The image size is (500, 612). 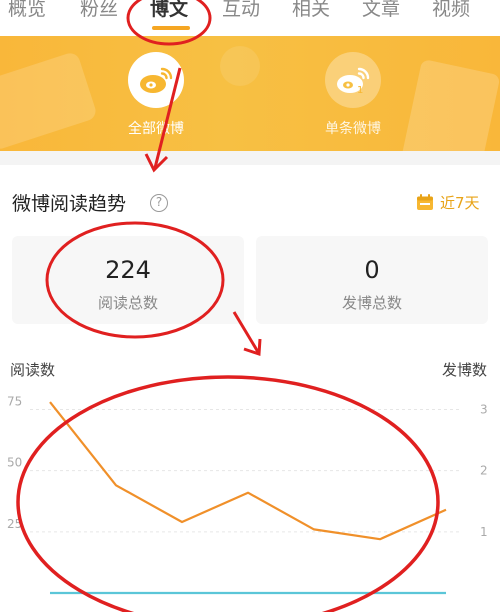 What do you see at coordinates (169, 10) in the screenshot?
I see `tab-posts: 博文` at bounding box center [169, 10].